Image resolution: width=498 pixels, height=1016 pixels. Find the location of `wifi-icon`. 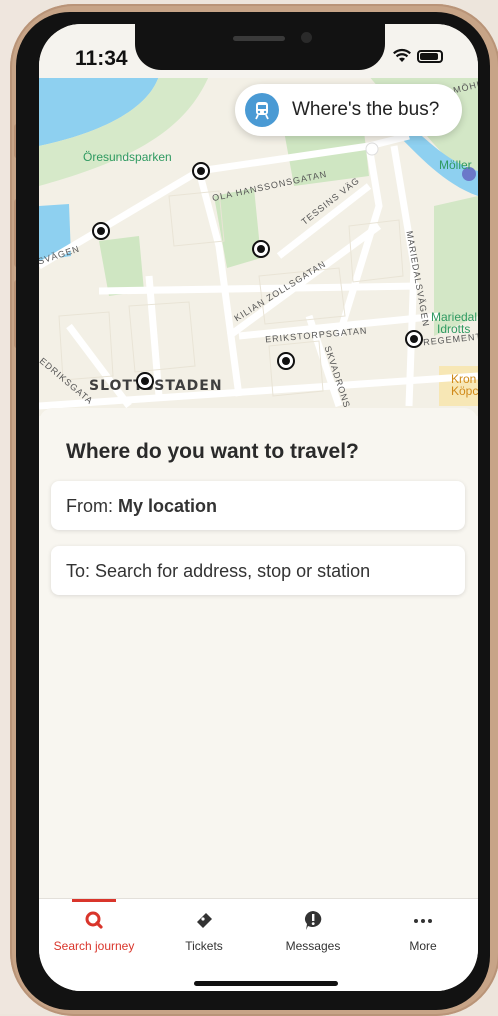

wifi-icon is located at coordinates (402, 55).